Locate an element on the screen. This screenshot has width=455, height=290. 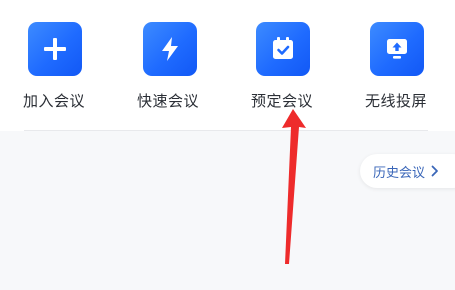
quick-meeting-tile is located at coordinates (170, 49).